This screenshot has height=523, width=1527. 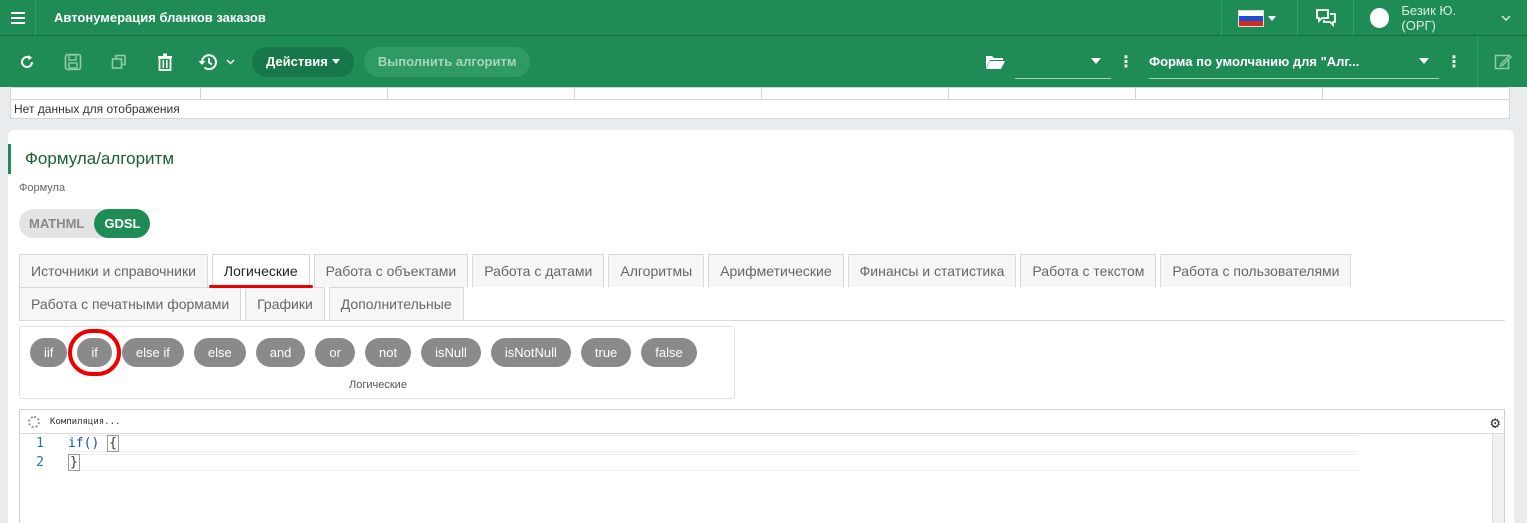 What do you see at coordinates (40, 462) in the screenshot?
I see `line-number: 2` at bounding box center [40, 462].